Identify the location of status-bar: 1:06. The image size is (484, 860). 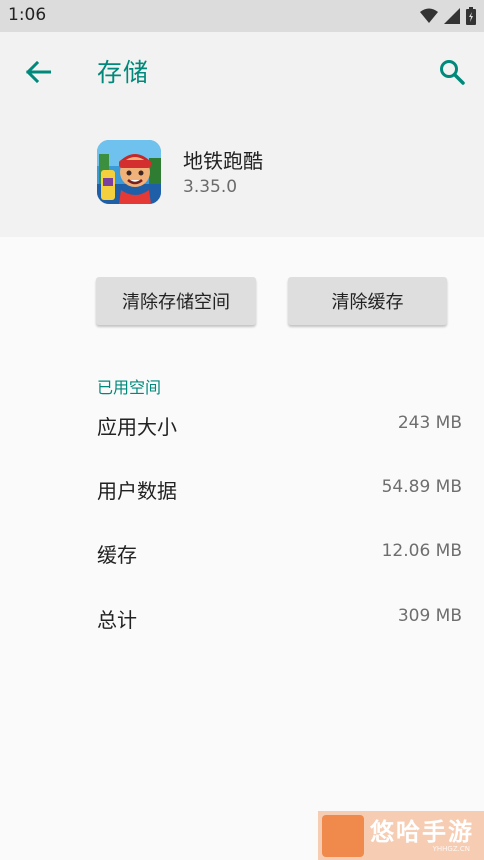
(242, 16).